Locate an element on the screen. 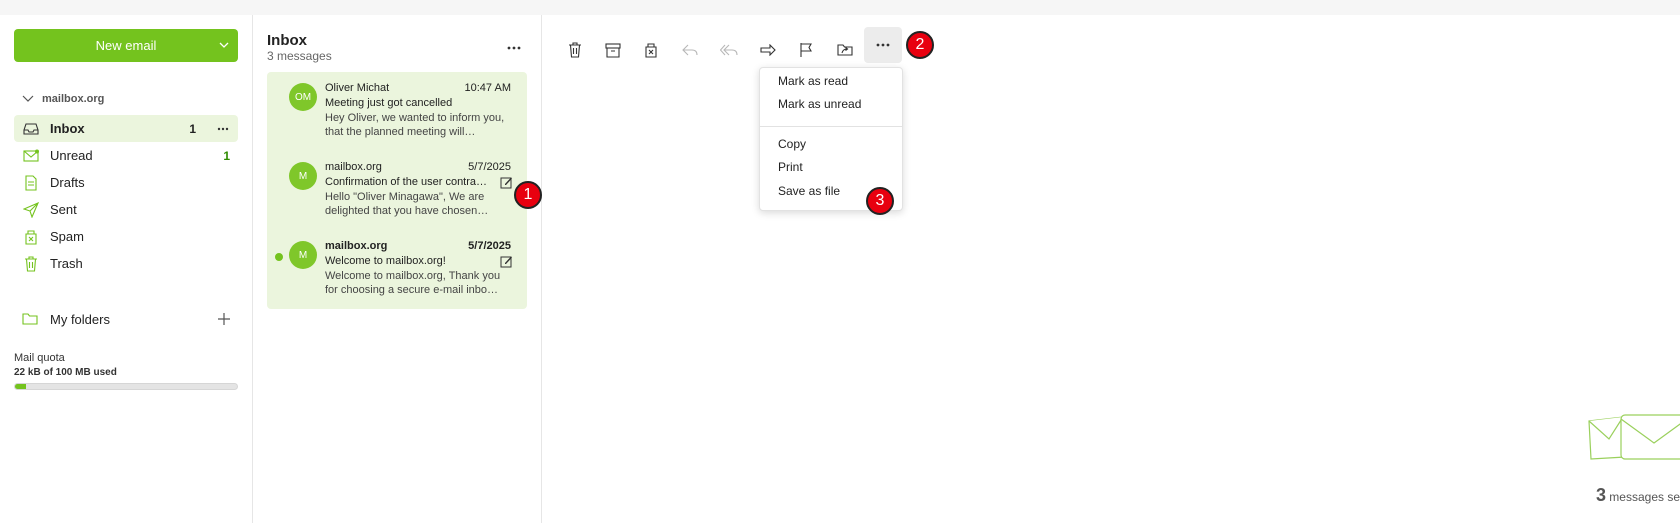 The height and width of the screenshot is (523, 1680). account-toggle: mailbox.org is located at coordinates (63, 99).